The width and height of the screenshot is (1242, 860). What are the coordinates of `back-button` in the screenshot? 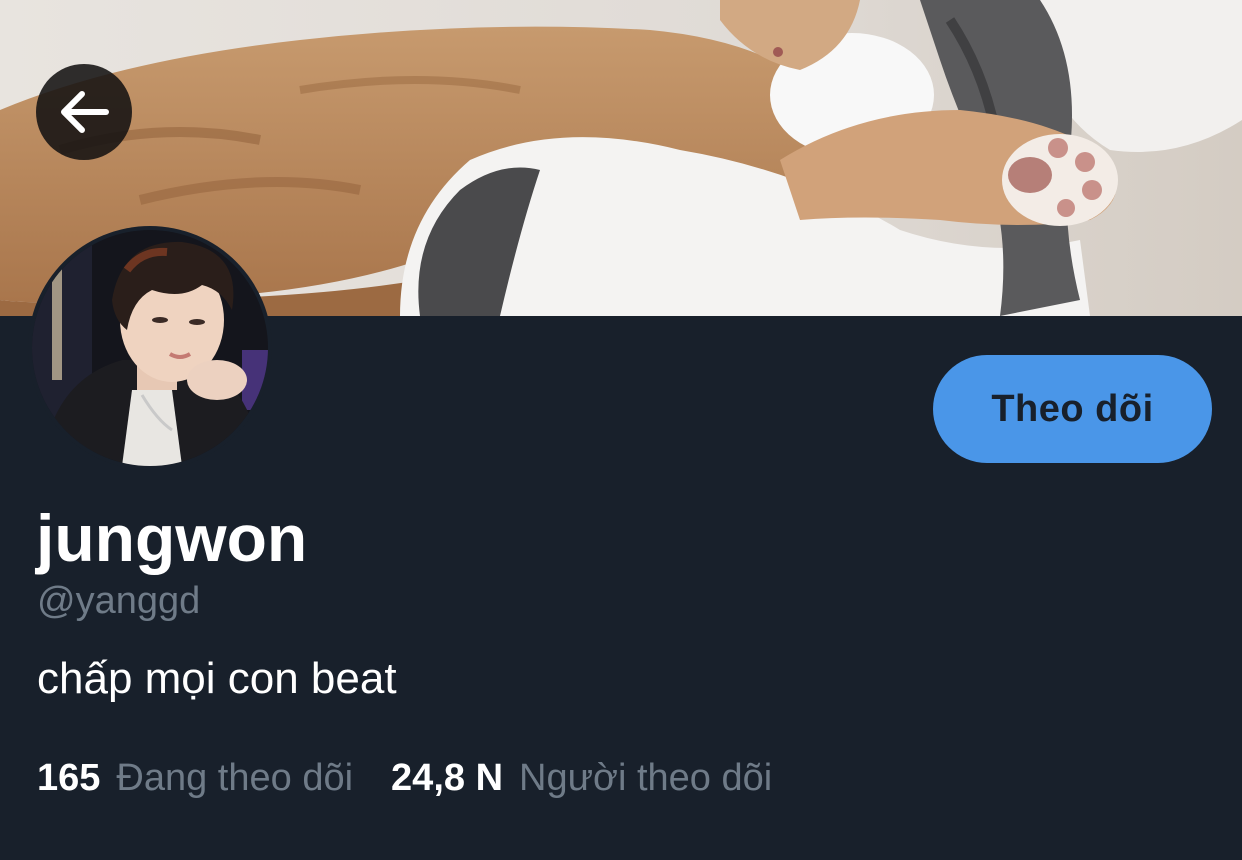 It's located at (84, 112).